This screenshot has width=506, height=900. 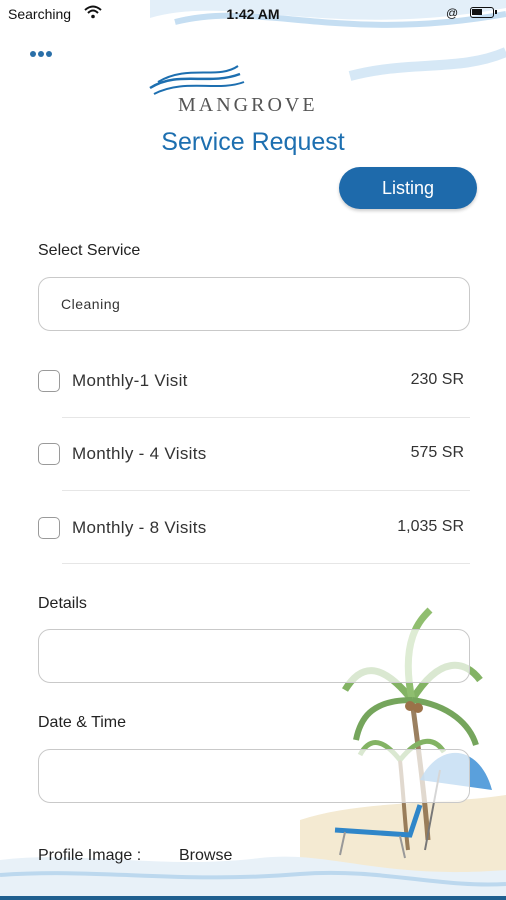 I want to click on status-bar: Searching 1:42 AM @, so click(x=253, y=14).